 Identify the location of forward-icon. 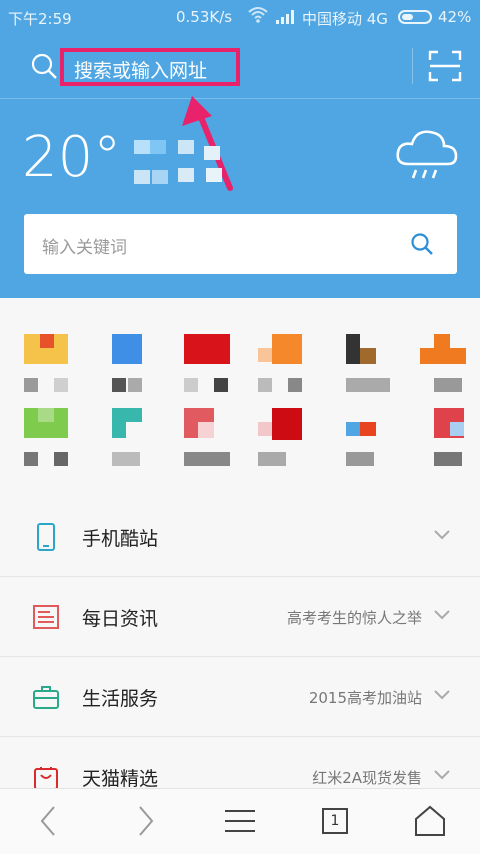
(144, 821).